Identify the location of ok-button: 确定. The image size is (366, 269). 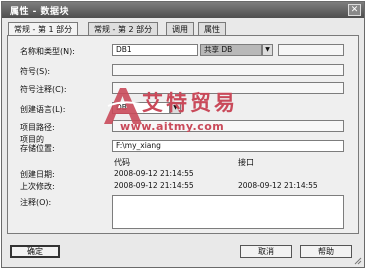
(35, 251).